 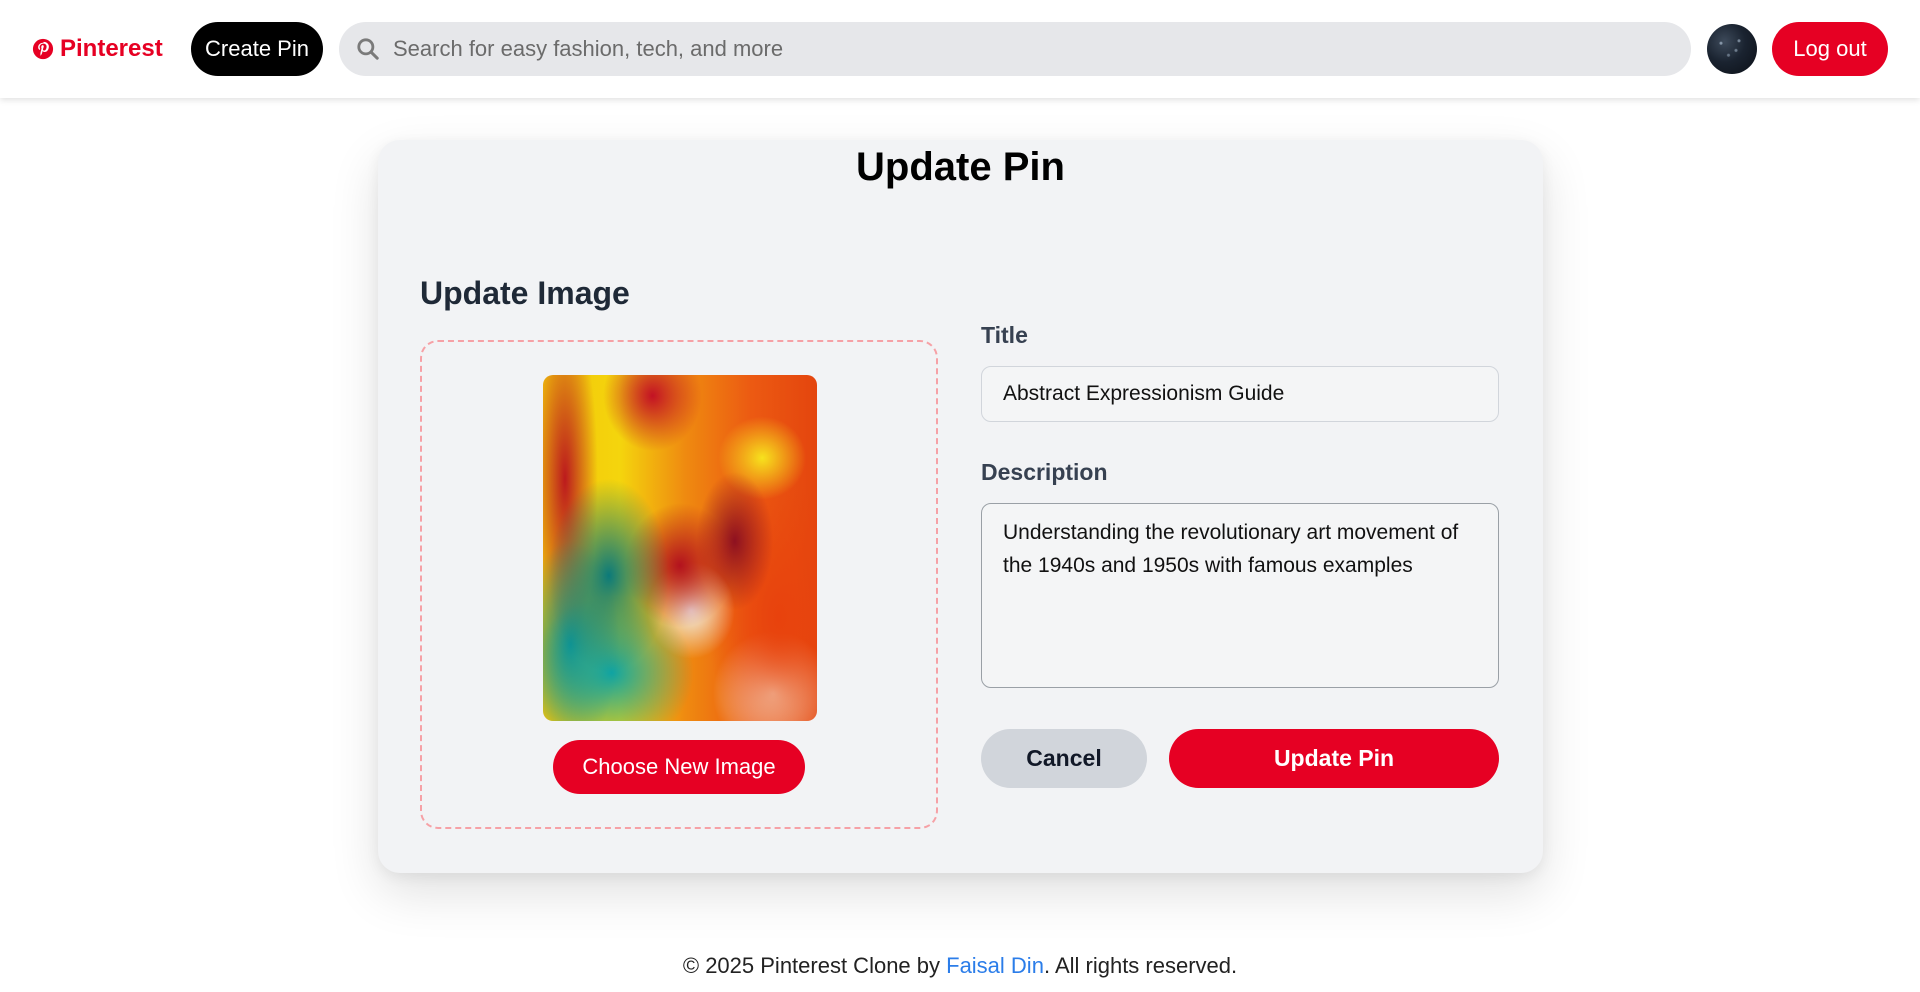 I want to click on title-label: Title, so click(x=1004, y=335).